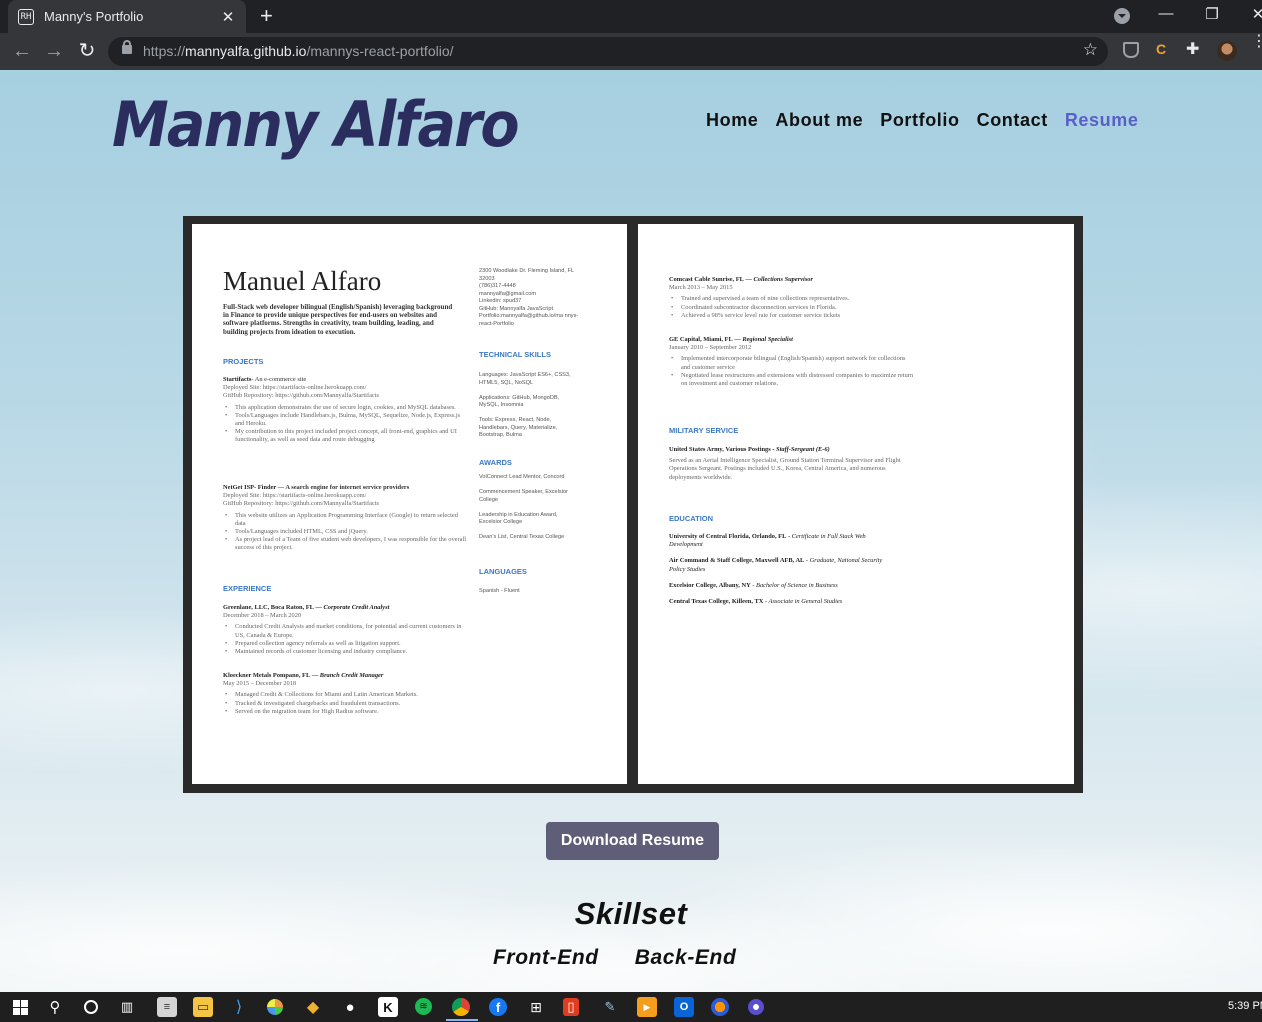  What do you see at coordinates (26, 16) in the screenshot?
I see `favicon-icon: RH` at bounding box center [26, 16].